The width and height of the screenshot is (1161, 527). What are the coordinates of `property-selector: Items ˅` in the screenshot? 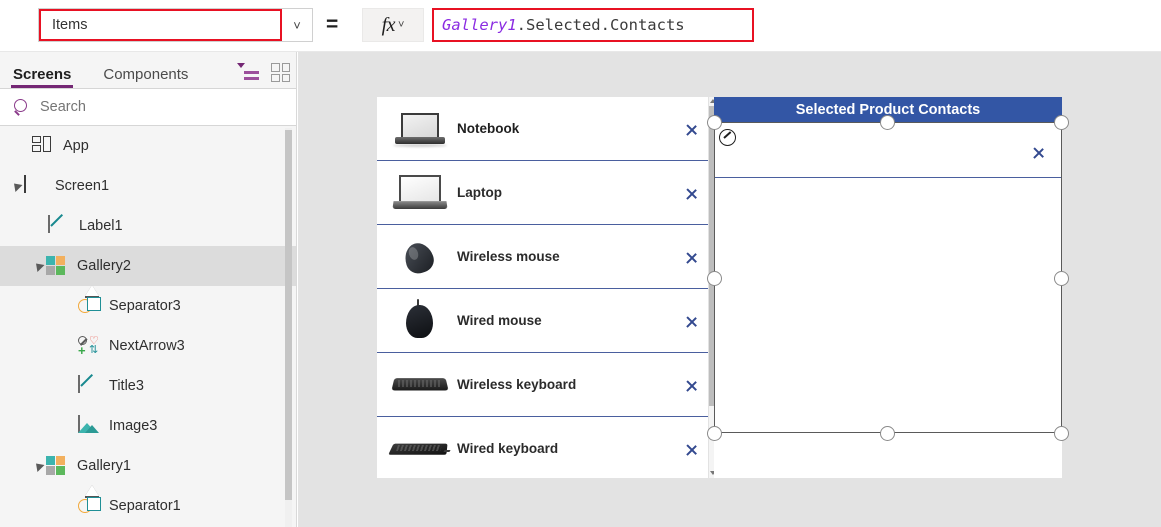 It's located at (175, 25).